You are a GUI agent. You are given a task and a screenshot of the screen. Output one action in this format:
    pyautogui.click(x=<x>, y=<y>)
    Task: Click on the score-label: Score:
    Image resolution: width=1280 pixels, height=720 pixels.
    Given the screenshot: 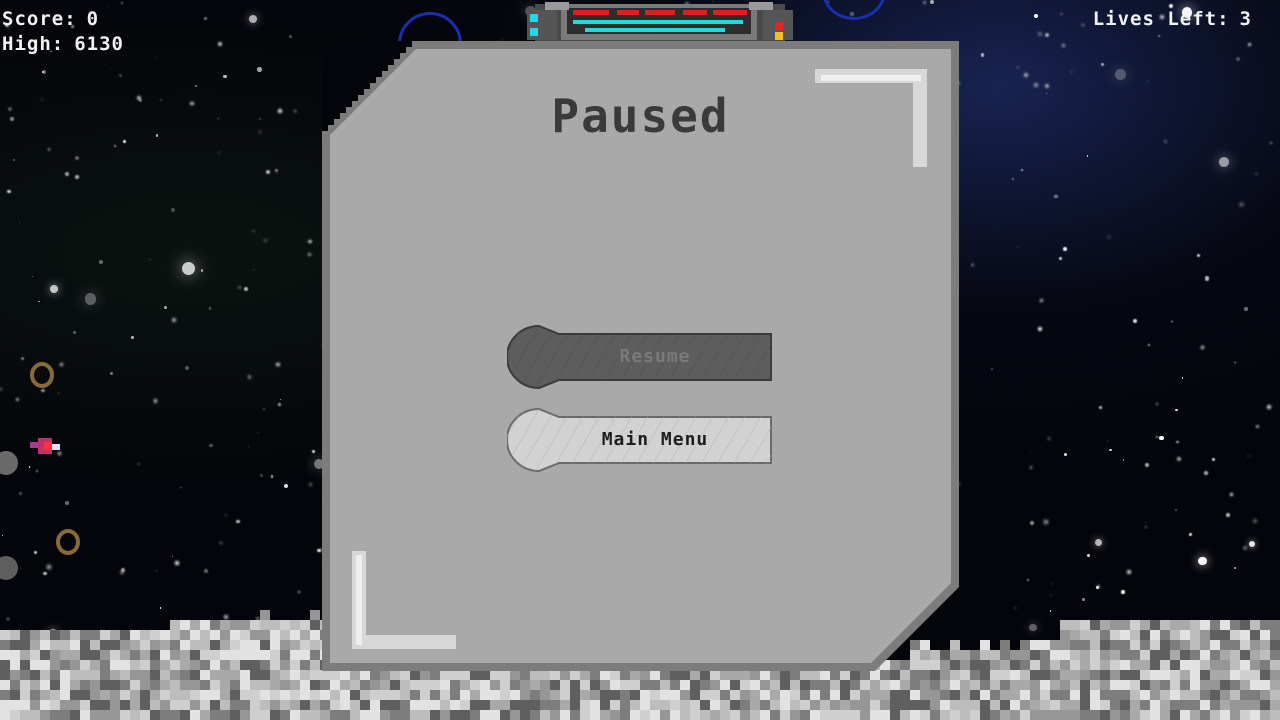 What is the action you would take?
    pyautogui.click(x=39, y=19)
    